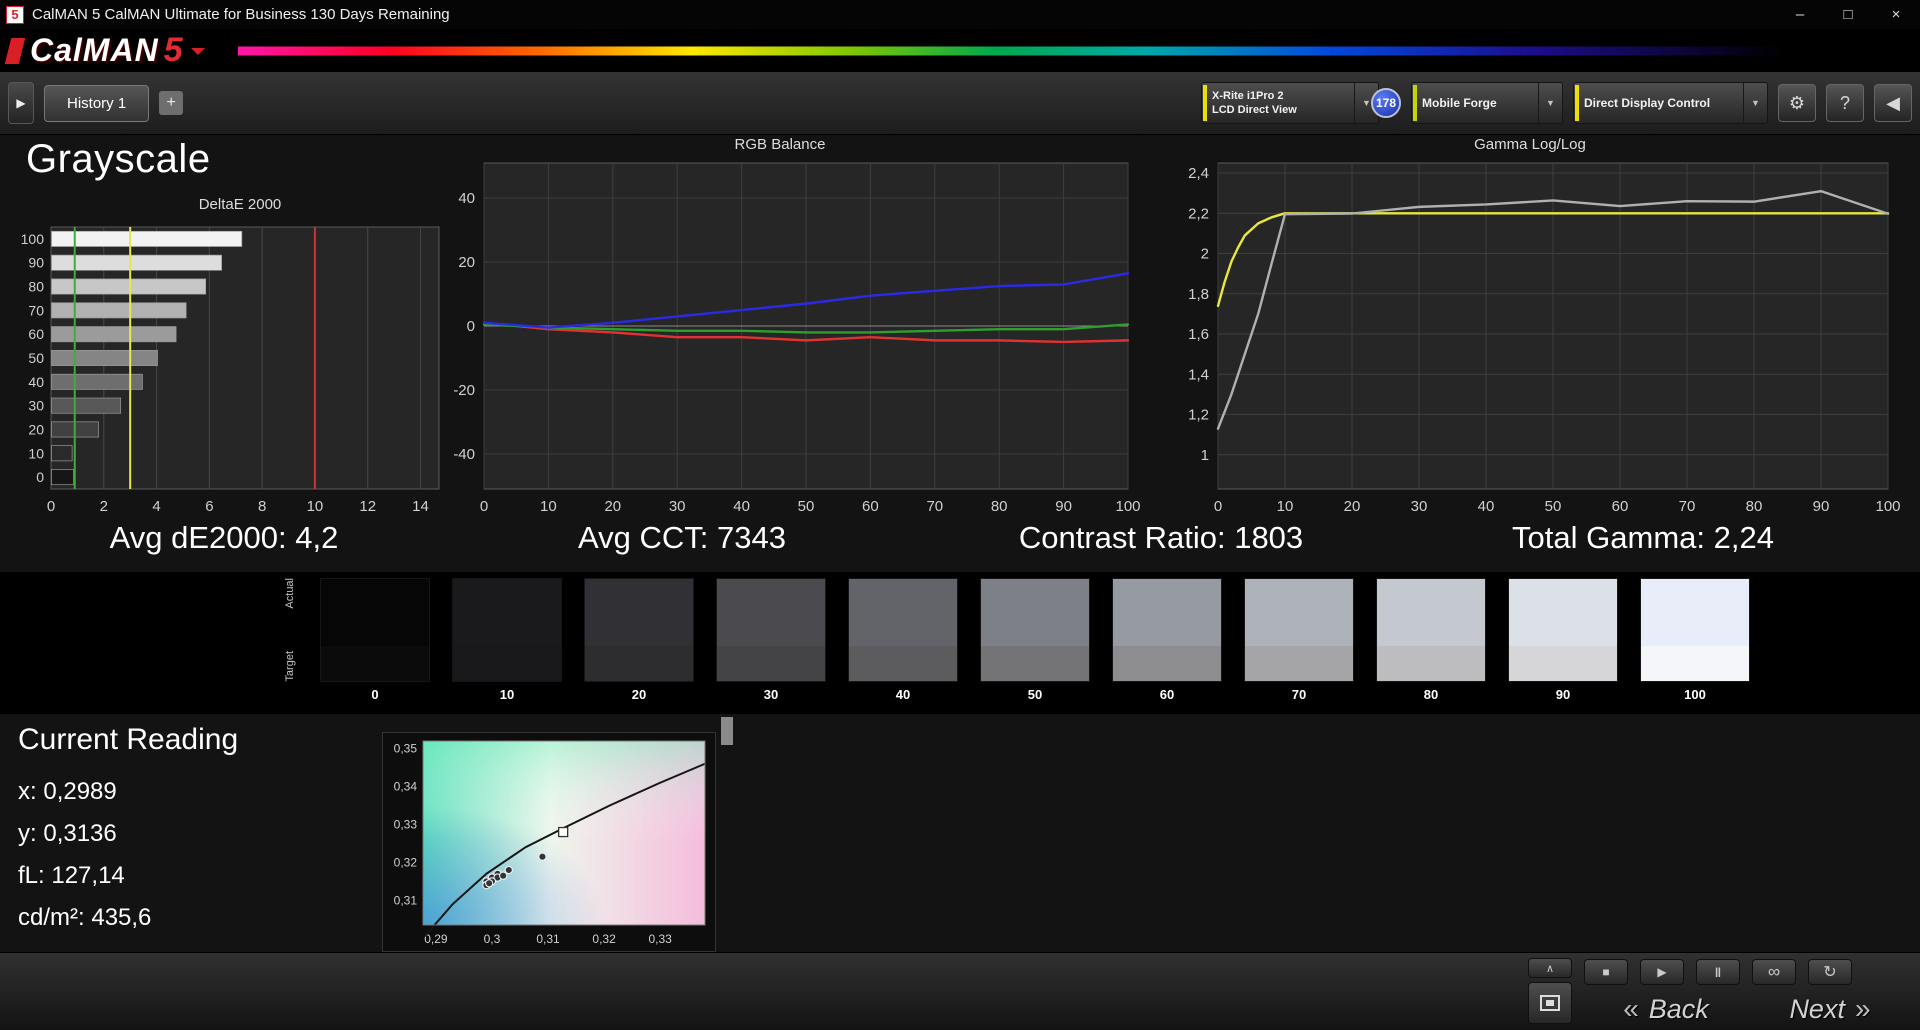 Image resolution: width=1920 pixels, height=1030 pixels. What do you see at coordinates (1666, 1009) in the screenshot?
I see `back-button: « Back` at bounding box center [1666, 1009].